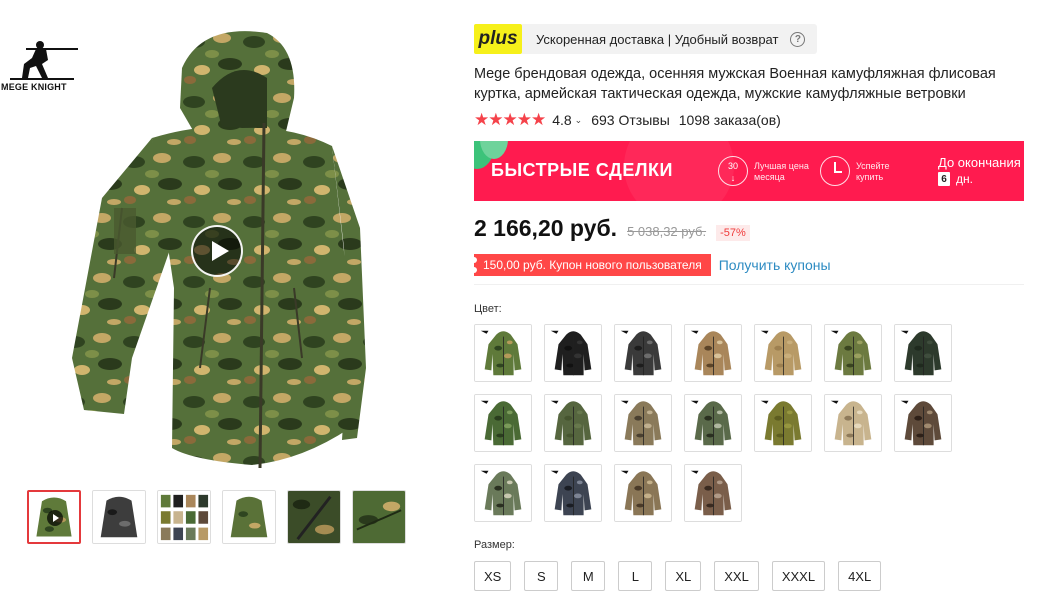  Describe the element at coordinates (217, 251) in the screenshot. I see `video-play-button` at that location.